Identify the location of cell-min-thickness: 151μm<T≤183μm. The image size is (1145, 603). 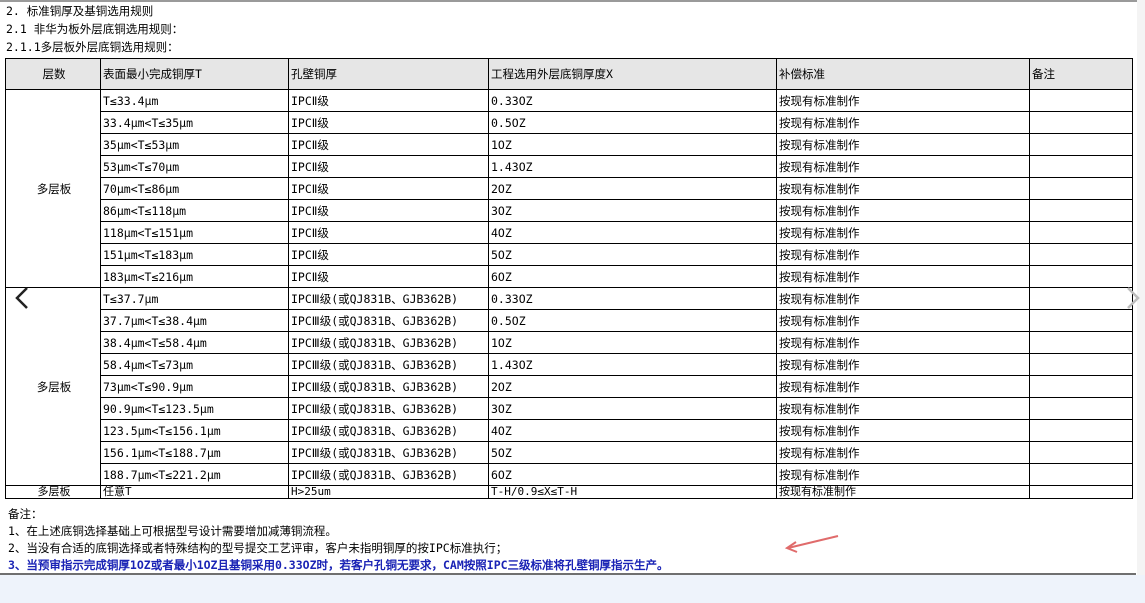
(194, 254).